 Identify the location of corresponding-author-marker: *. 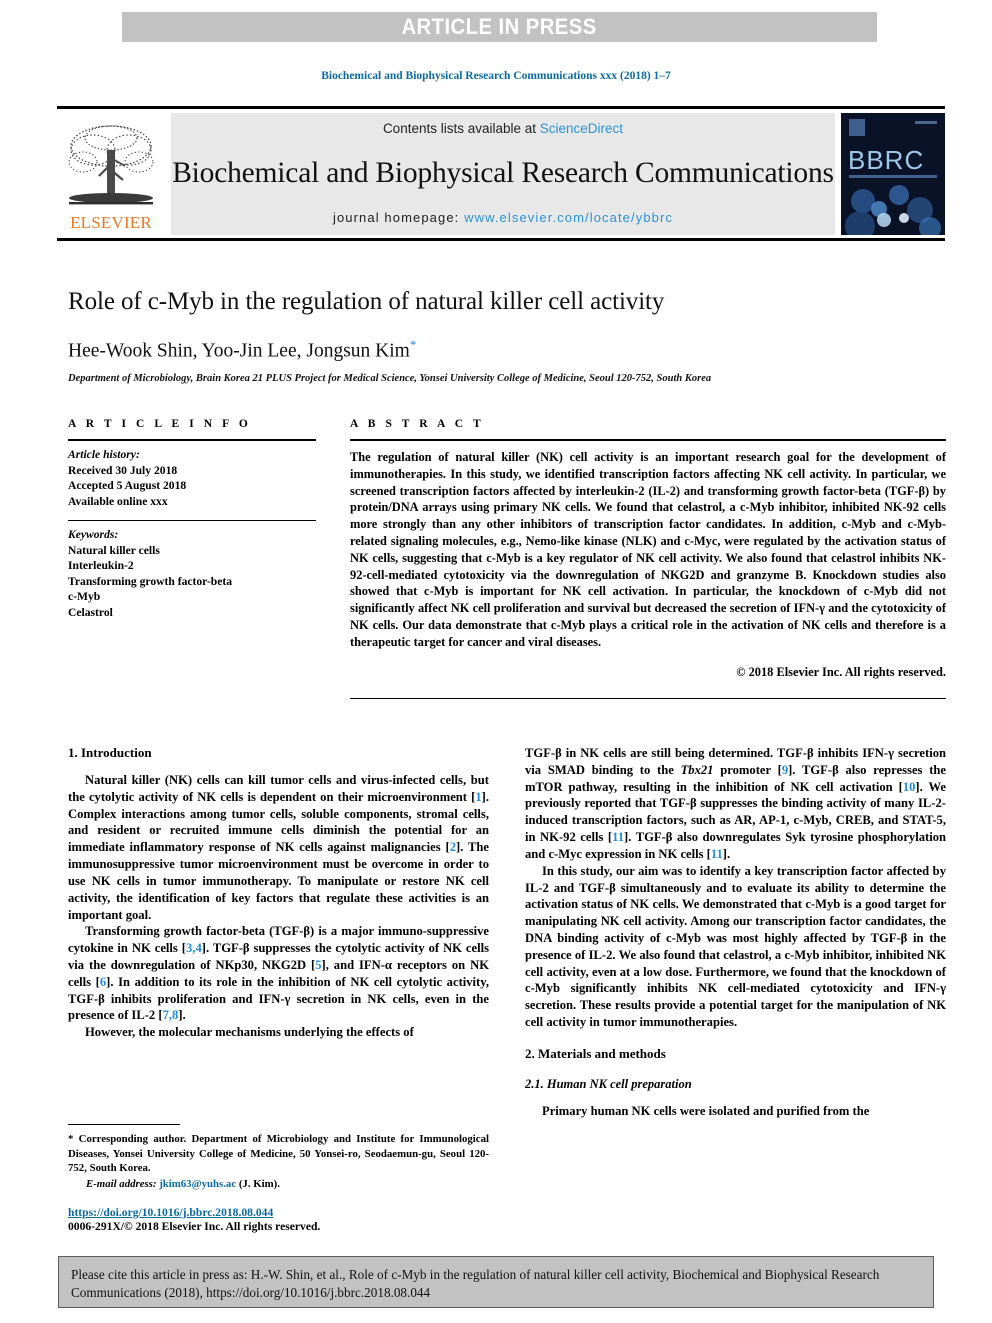
(413, 344).